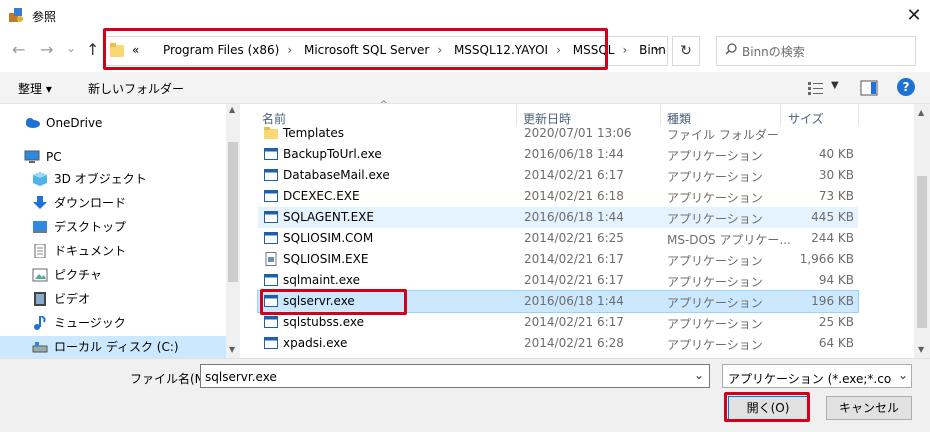 The width and height of the screenshot is (930, 432). I want to click on up-button: ↑, so click(92, 49).